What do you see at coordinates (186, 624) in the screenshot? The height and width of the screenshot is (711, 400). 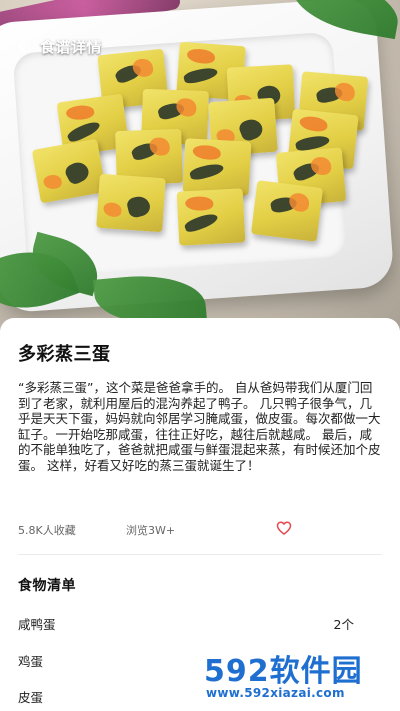 I see `ingredient-row: 咸鸭蛋 2个` at bounding box center [186, 624].